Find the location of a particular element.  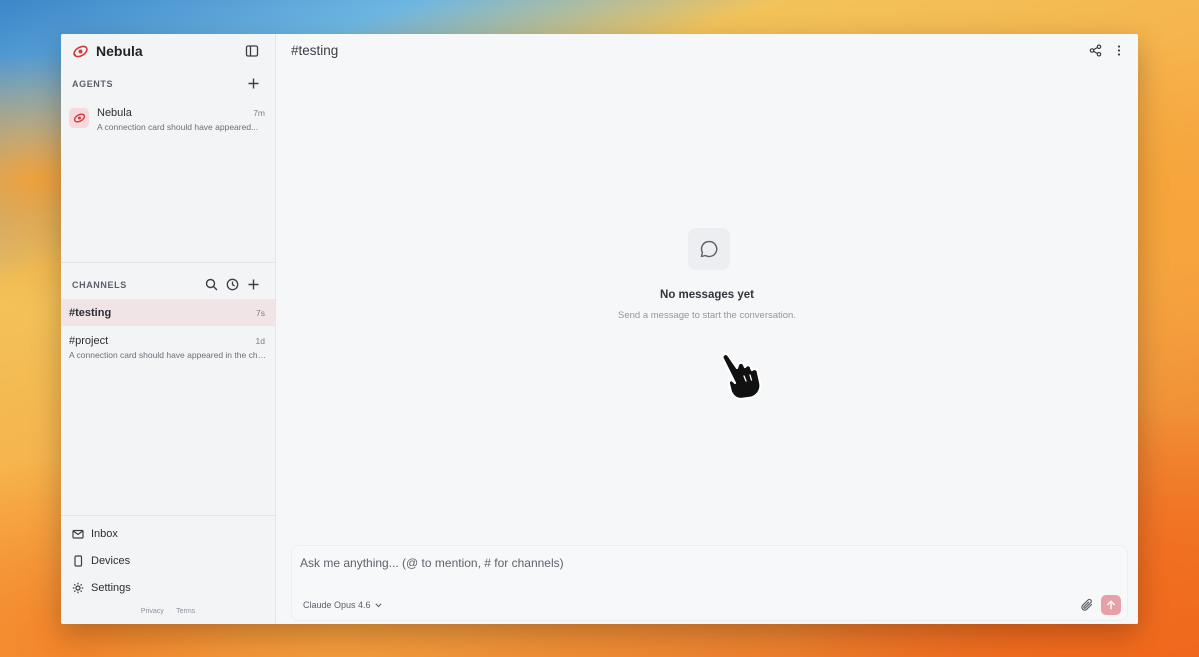

send-button is located at coordinates (1111, 605).